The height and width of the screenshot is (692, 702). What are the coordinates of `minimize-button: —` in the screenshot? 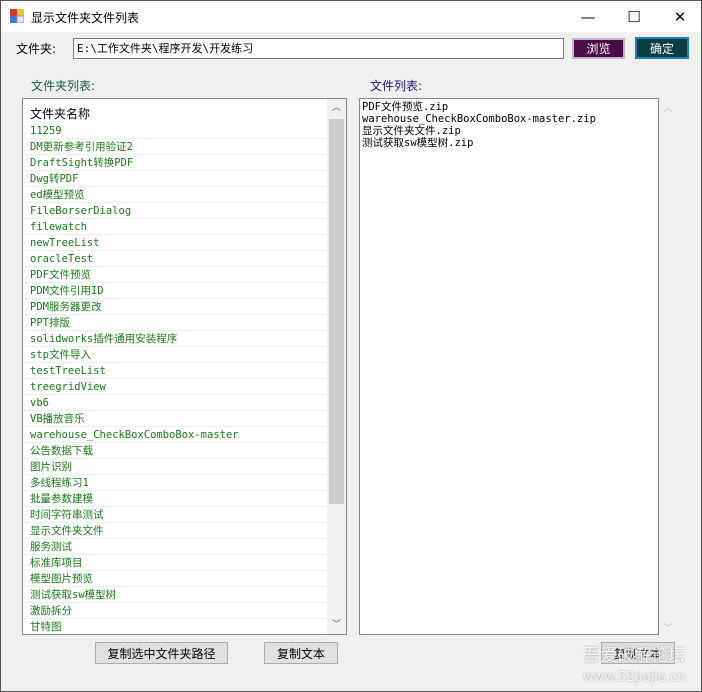 It's located at (588, 16).